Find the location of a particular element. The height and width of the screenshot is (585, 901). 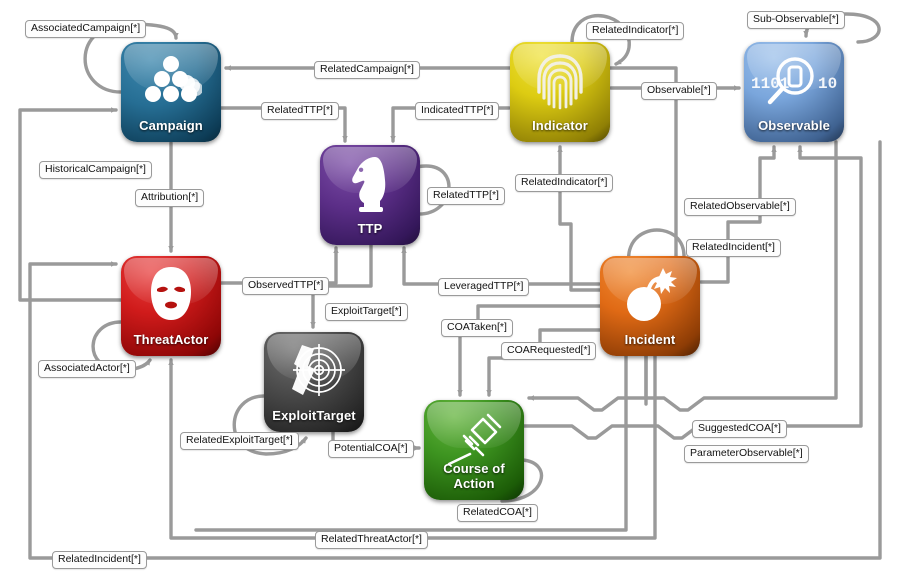

node-incident: Incident is located at coordinates (650, 306).